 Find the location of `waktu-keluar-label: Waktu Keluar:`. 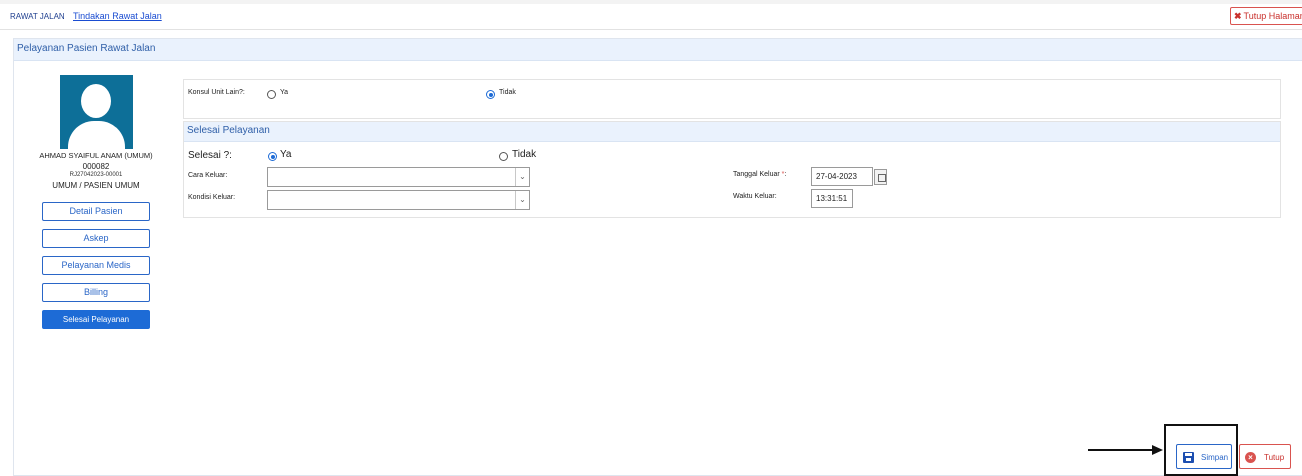

waktu-keluar-label: Waktu Keluar: is located at coordinates (755, 196).